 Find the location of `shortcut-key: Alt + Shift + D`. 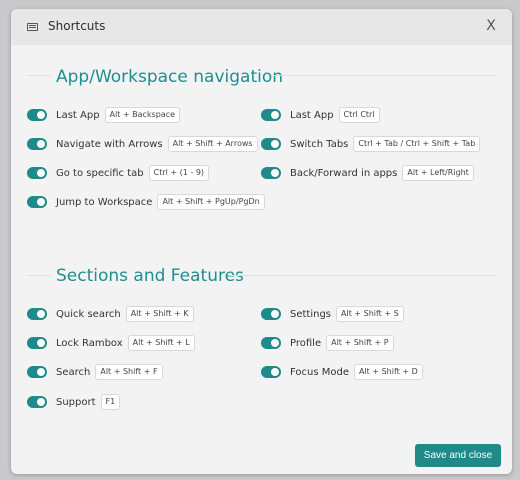

shortcut-key: Alt + Shift + D is located at coordinates (388, 372).